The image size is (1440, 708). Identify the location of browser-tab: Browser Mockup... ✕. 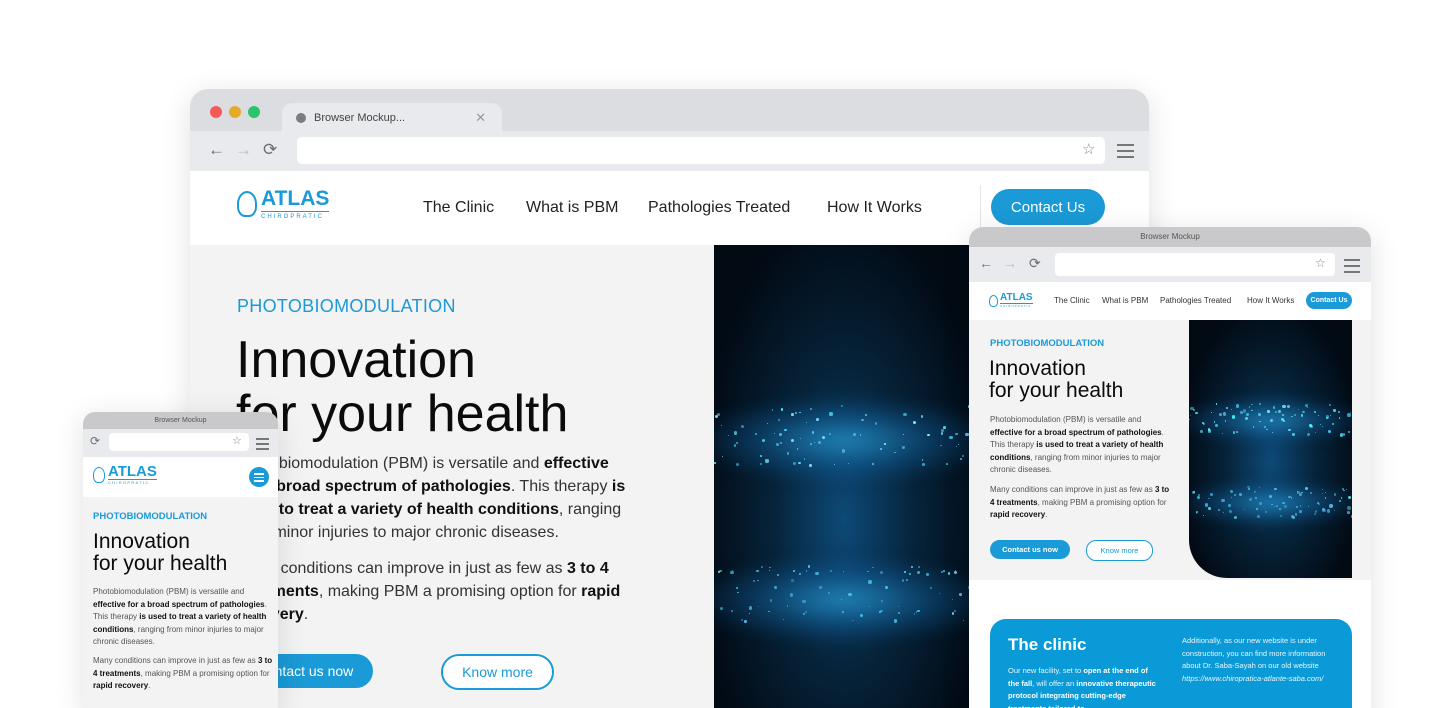
(392, 118).